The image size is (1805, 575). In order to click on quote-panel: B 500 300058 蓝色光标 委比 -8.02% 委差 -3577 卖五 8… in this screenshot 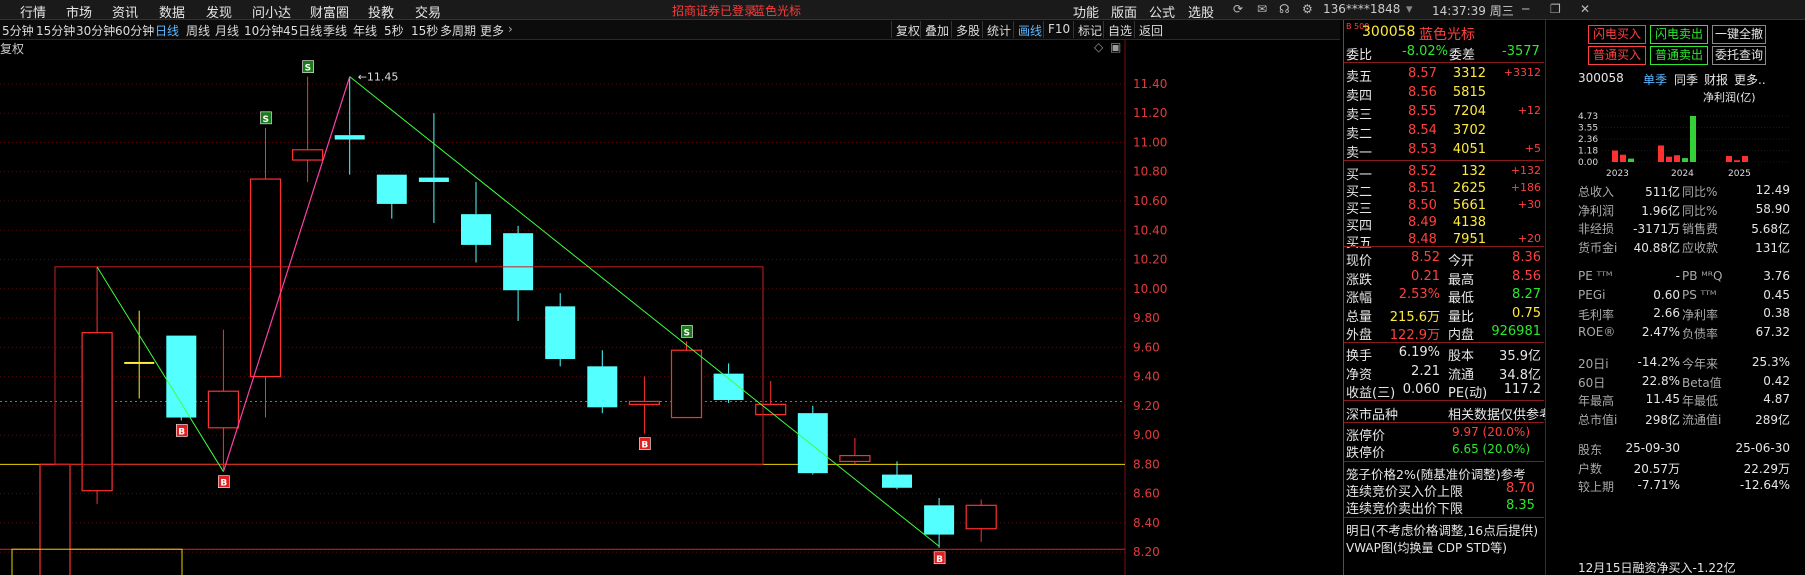, I will do `click(1447, 297)`.